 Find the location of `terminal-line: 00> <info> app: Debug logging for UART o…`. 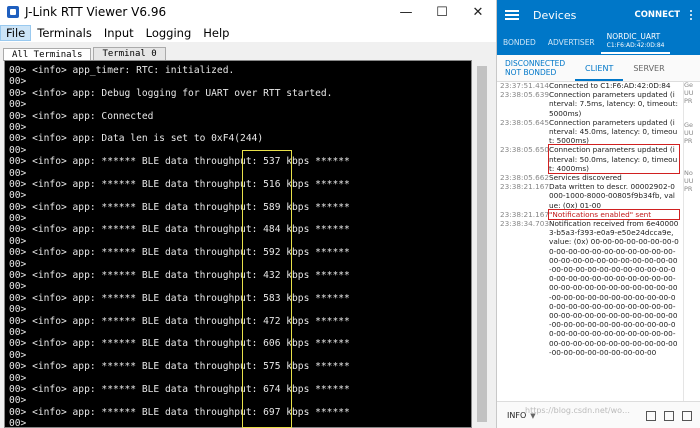

terminal-line: 00> <info> app: Debug logging for UART o… is located at coordinates (171, 93).